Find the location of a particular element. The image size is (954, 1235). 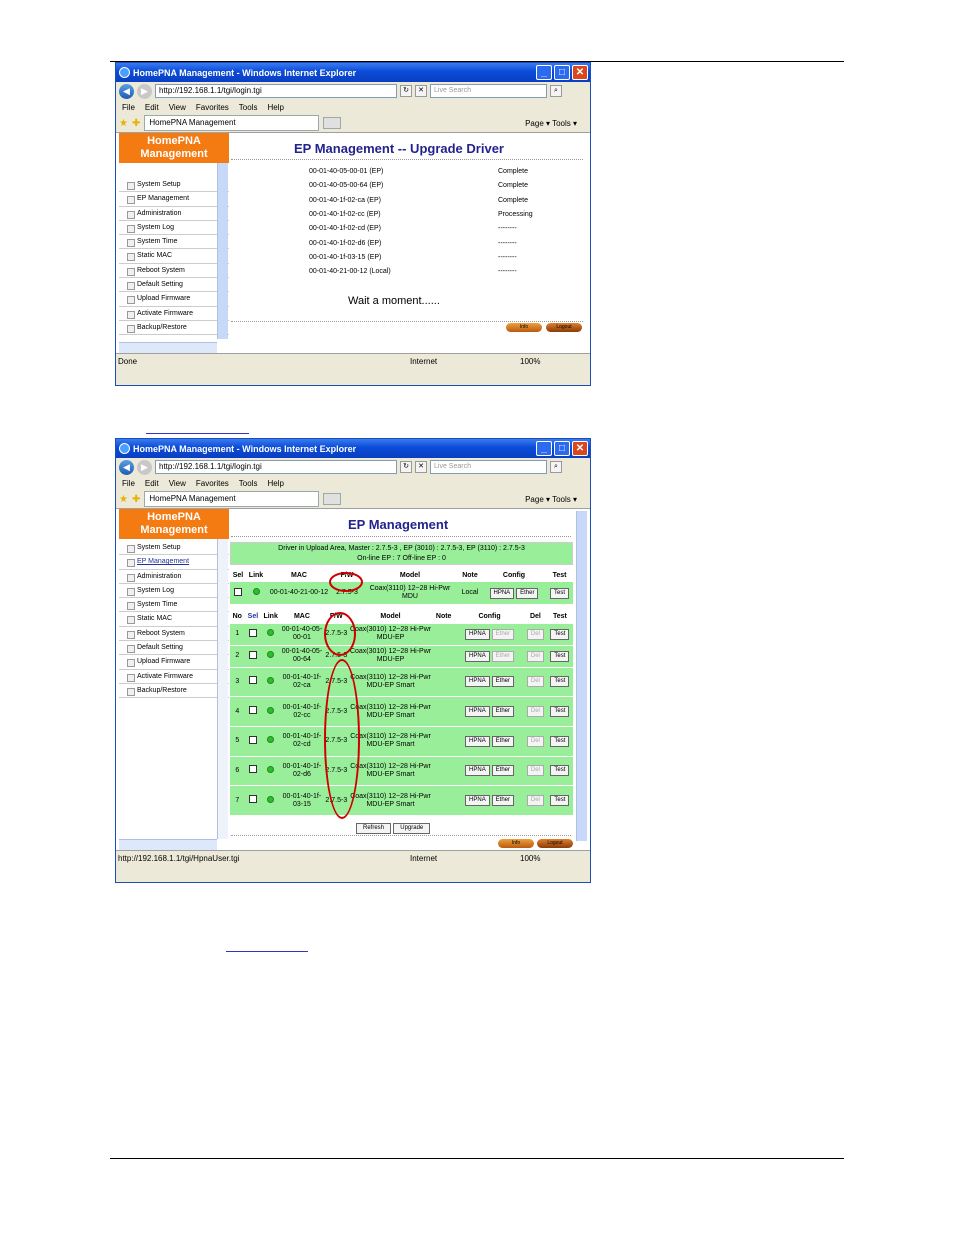

sidebar-item: System Setup is located at coordinates (174, 185).